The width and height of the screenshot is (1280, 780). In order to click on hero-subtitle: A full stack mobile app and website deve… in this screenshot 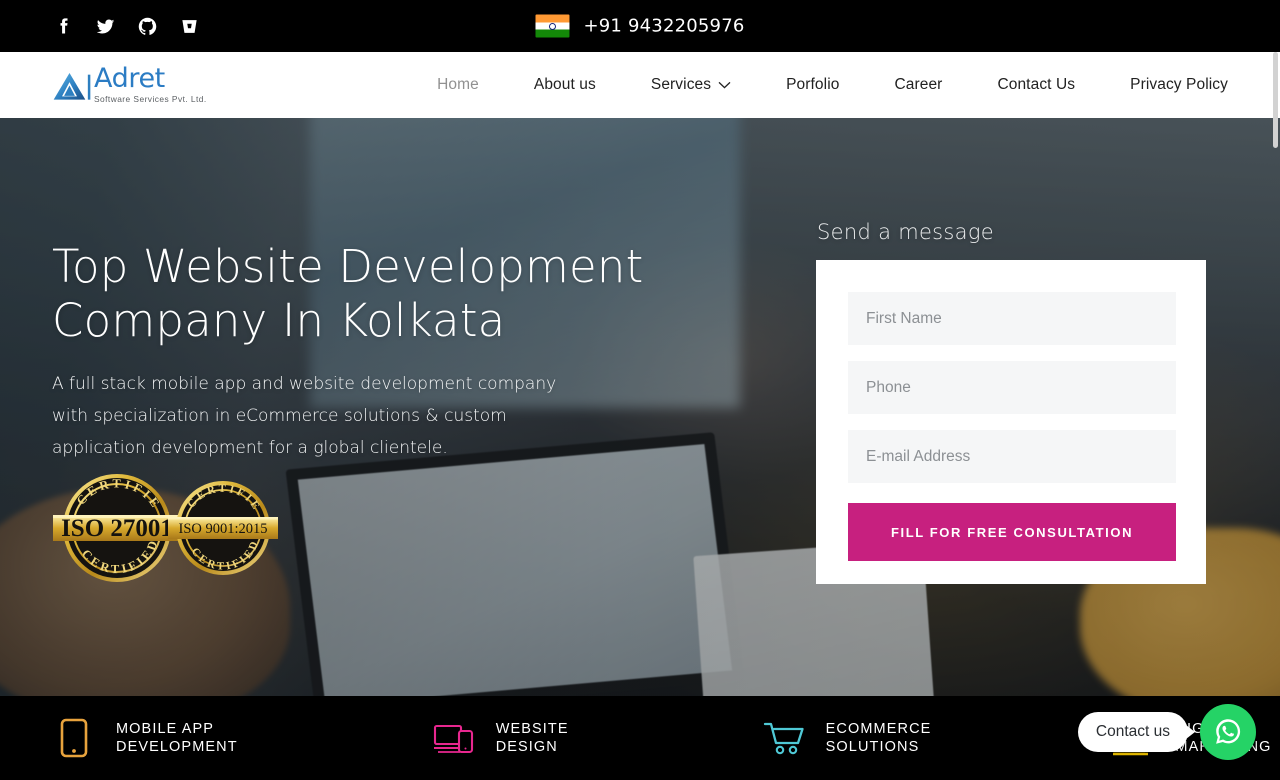, I will do `click(304, 416)`.